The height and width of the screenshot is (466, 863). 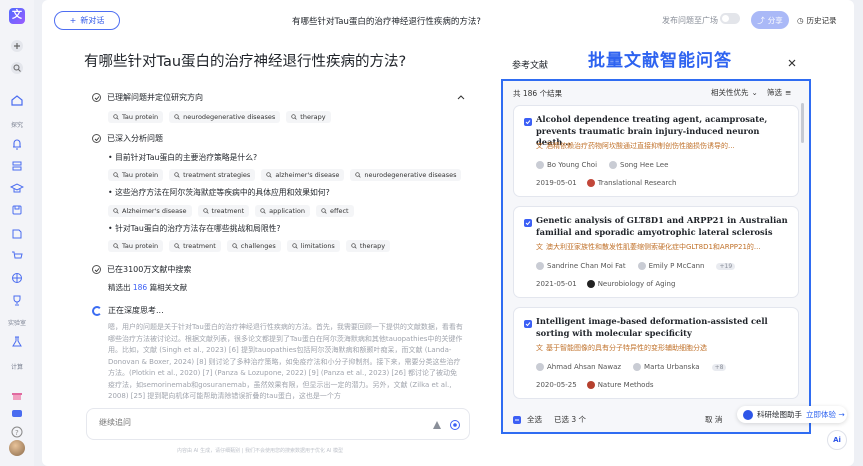 I want to click on chevron-up-icon, so click(x=461, y=98).